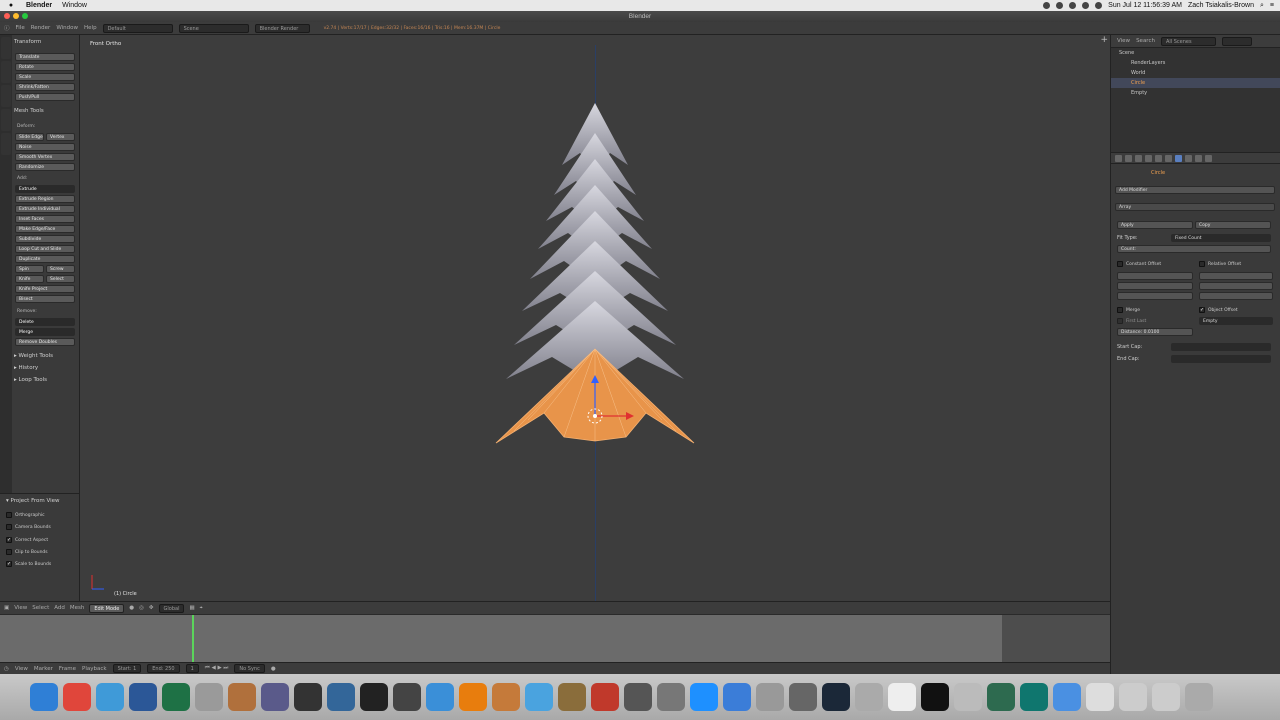  What do you see at coordinates (1158, 158) in the screenshot?
I see `object-tab-icon` at bounding box center [1158, 158].